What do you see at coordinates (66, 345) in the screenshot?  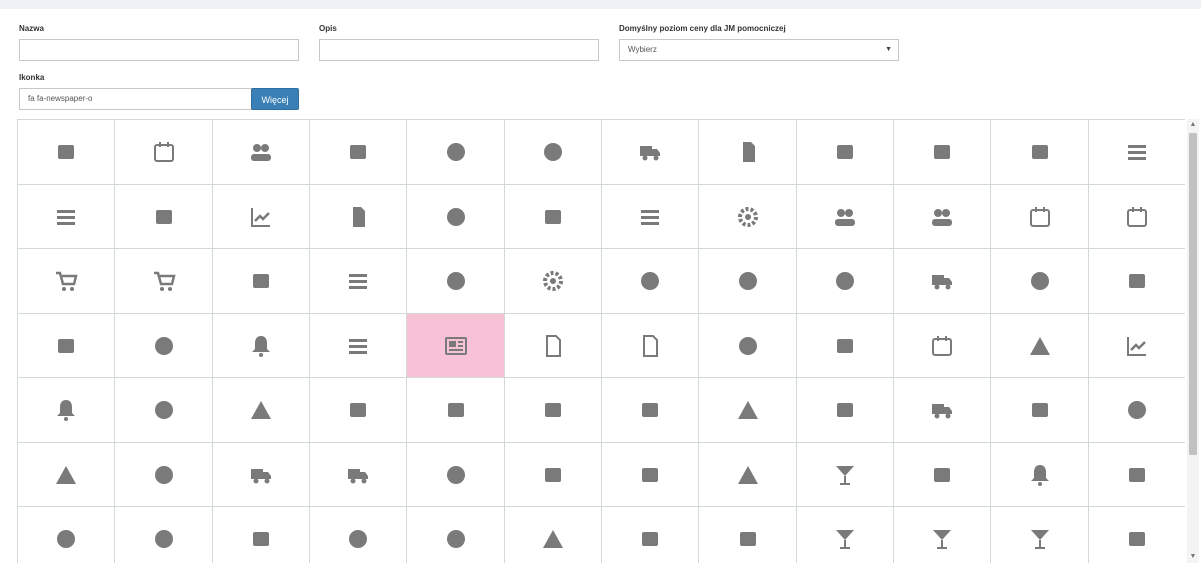 I see `icon-cell-archive` at bounding box center [66, 345].